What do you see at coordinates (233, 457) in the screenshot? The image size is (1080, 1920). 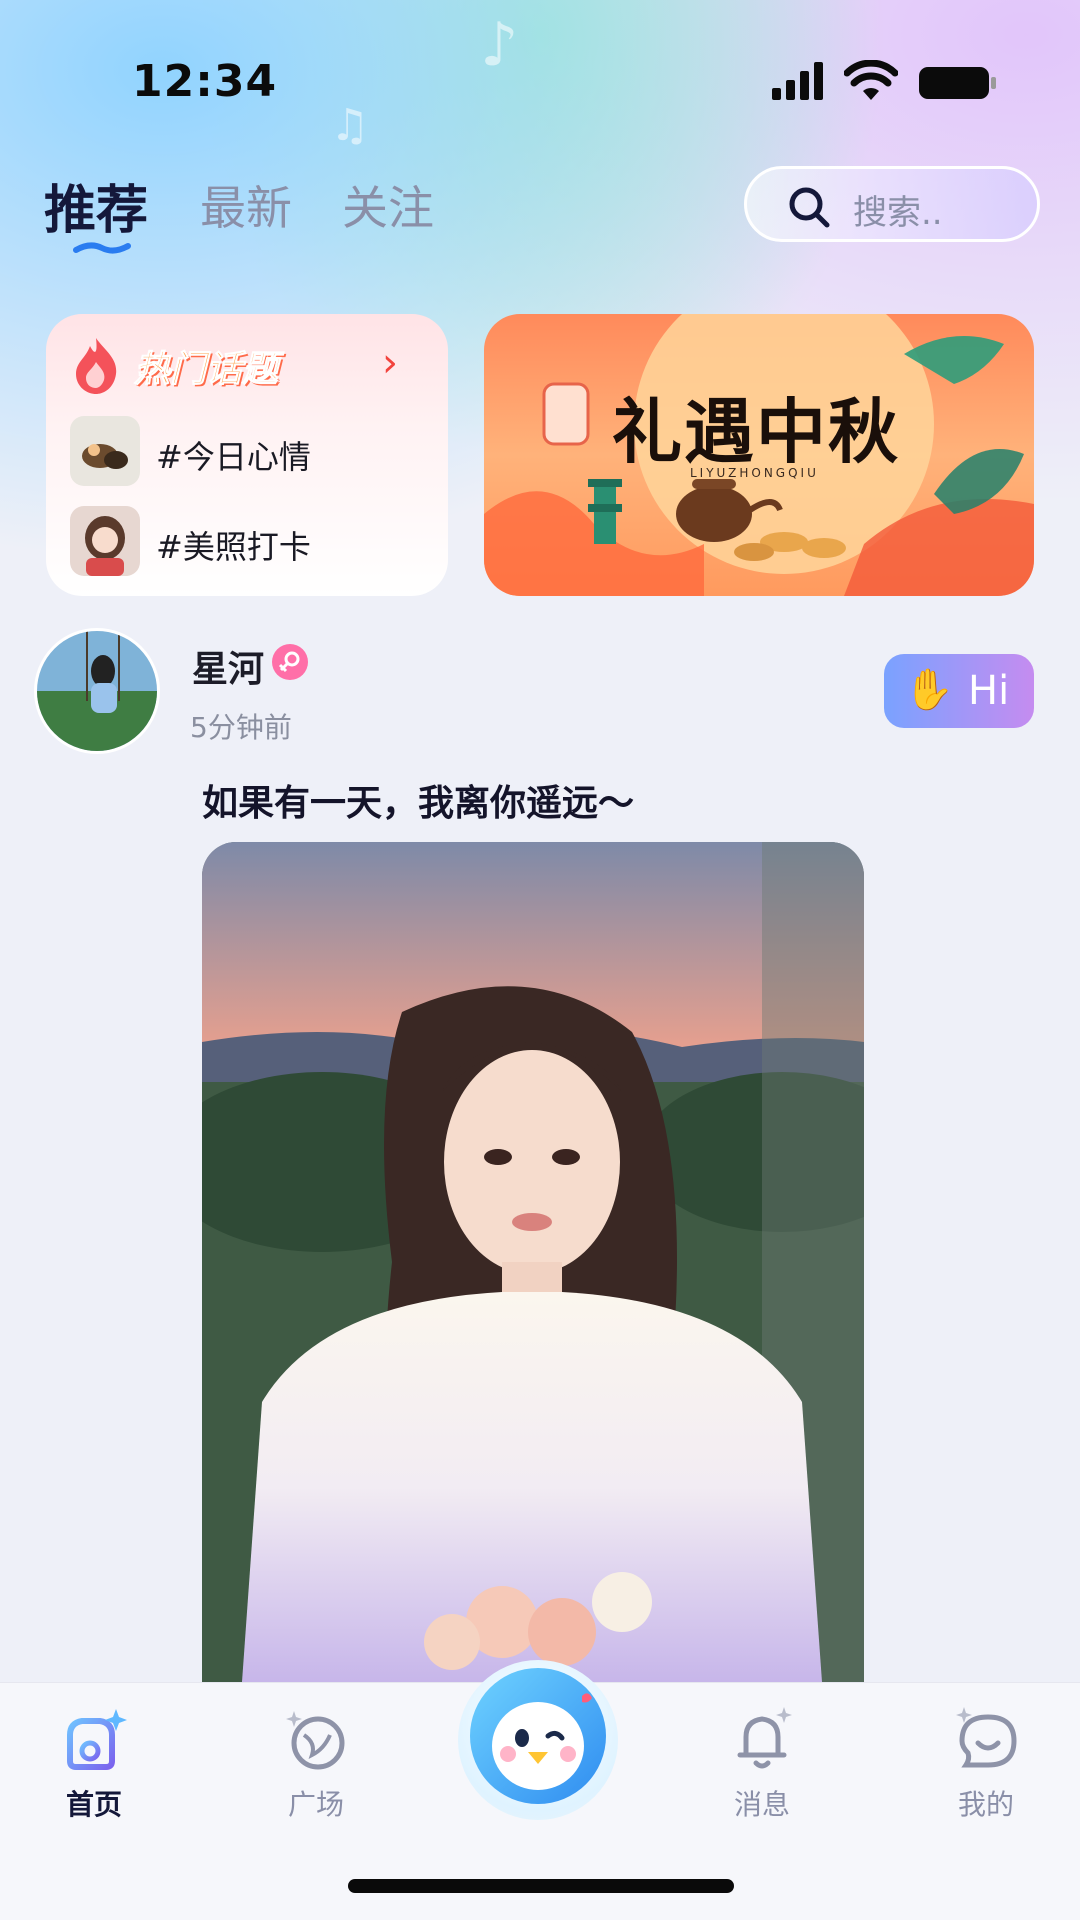 I see `topic-label: #今日心情` at bounding box center [233, 457].